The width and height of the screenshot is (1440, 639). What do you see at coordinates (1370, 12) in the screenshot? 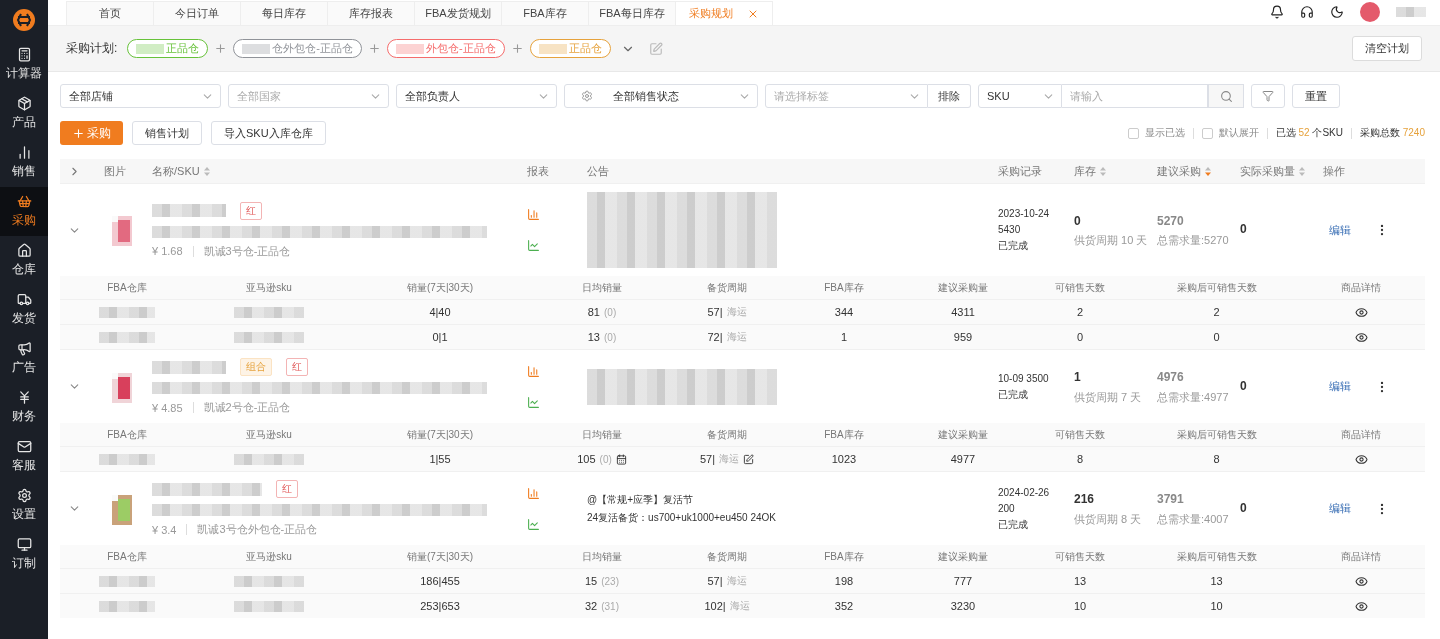
I see `avatar` at bounding box center [1370, 12].